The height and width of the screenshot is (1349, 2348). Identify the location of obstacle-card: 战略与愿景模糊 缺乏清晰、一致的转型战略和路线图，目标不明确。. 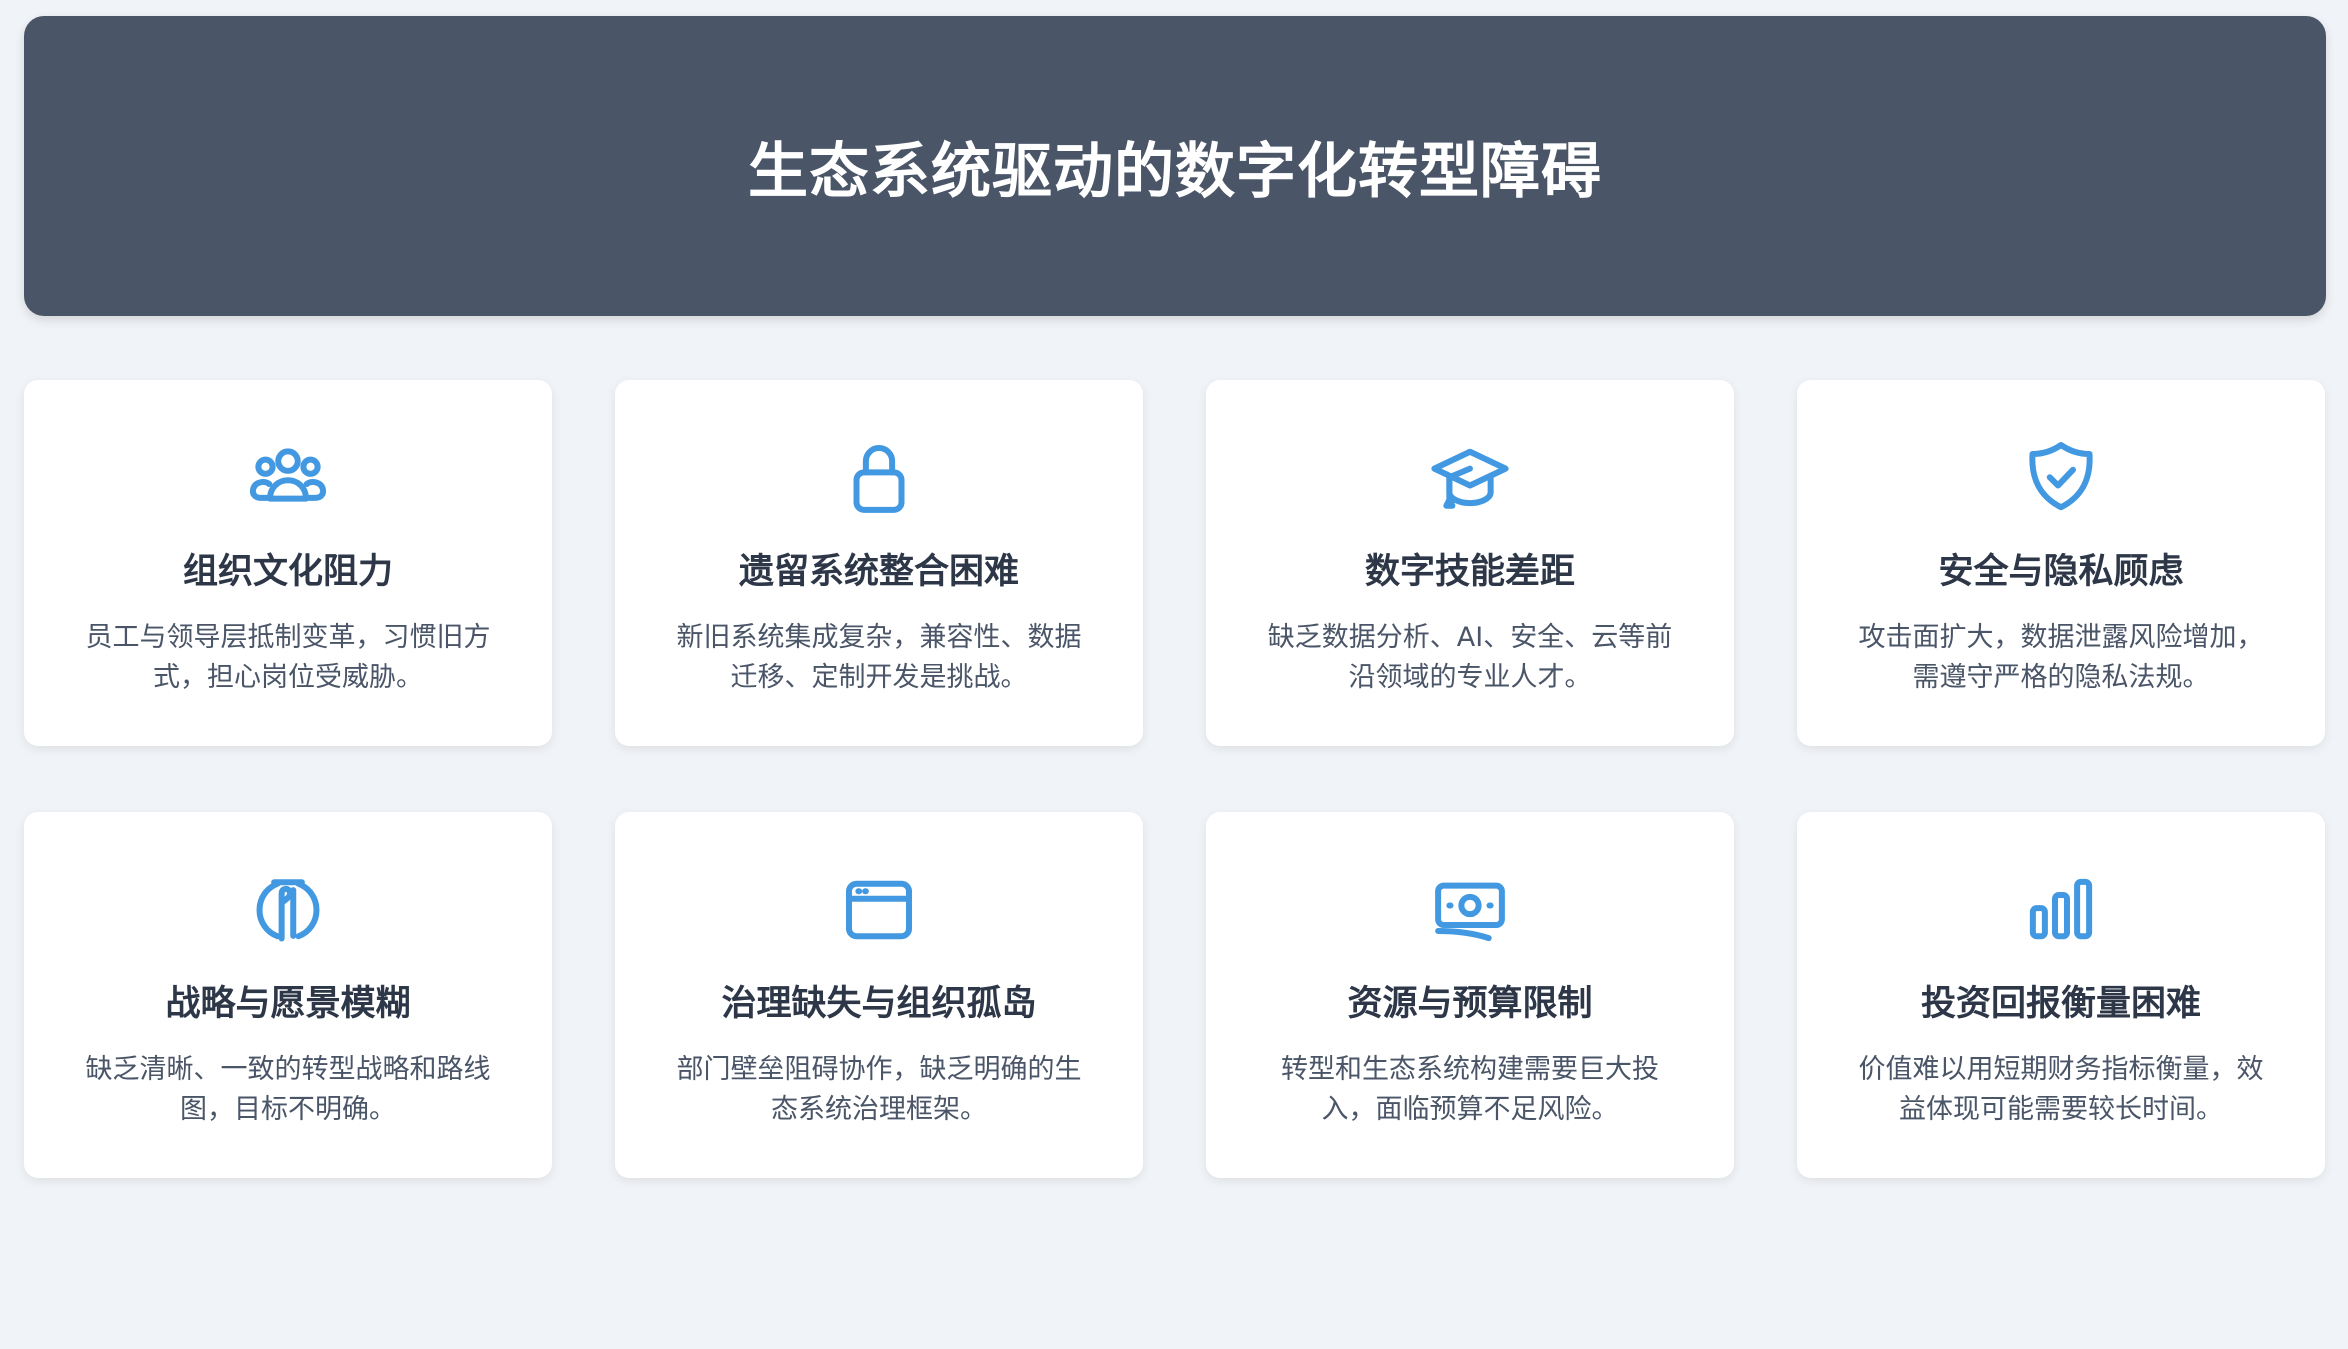
(288, 995).